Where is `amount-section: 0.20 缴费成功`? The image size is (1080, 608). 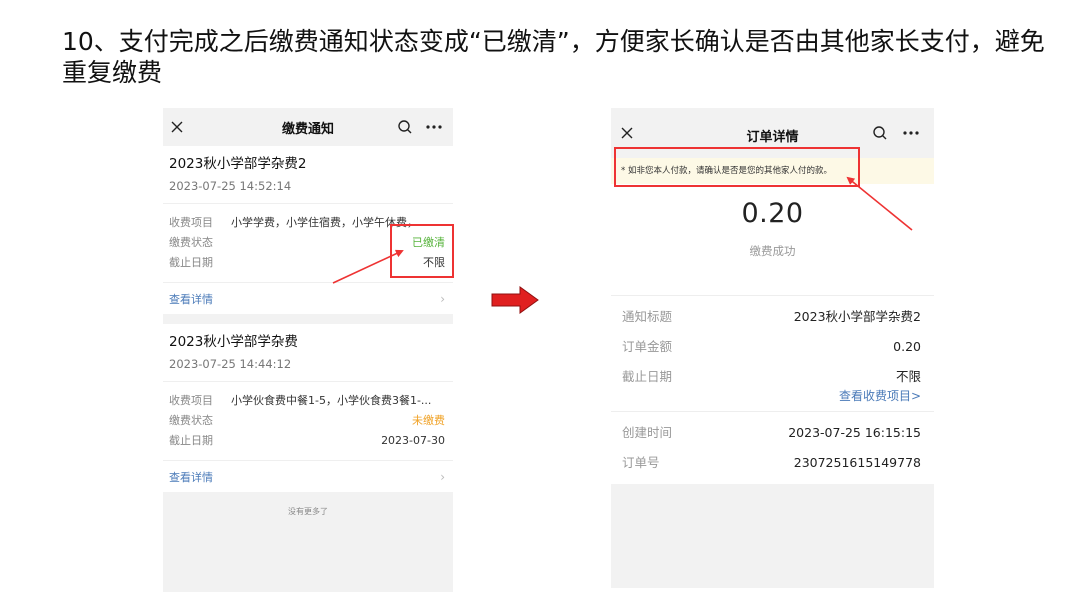 amount-section: 0.20 缴费成功 is located at coordinates (772, 240).